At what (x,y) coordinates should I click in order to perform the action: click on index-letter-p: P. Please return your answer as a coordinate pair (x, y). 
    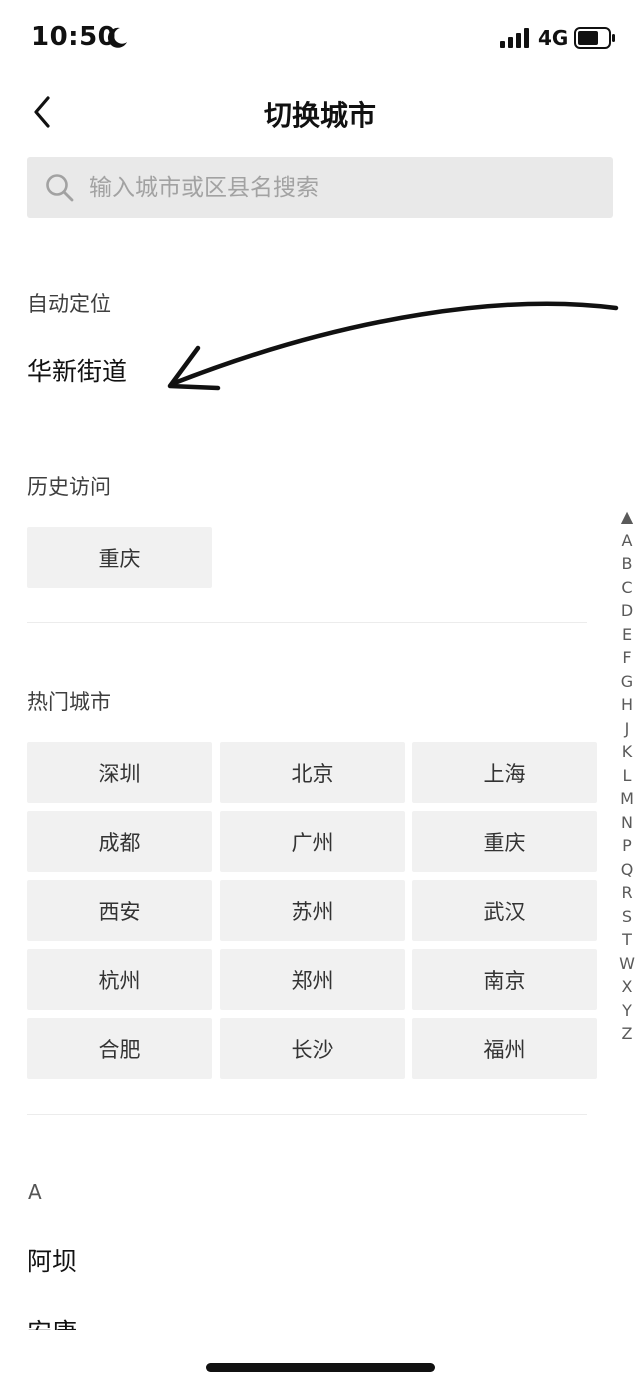
    Looking at the image, I should click on (627, 846).